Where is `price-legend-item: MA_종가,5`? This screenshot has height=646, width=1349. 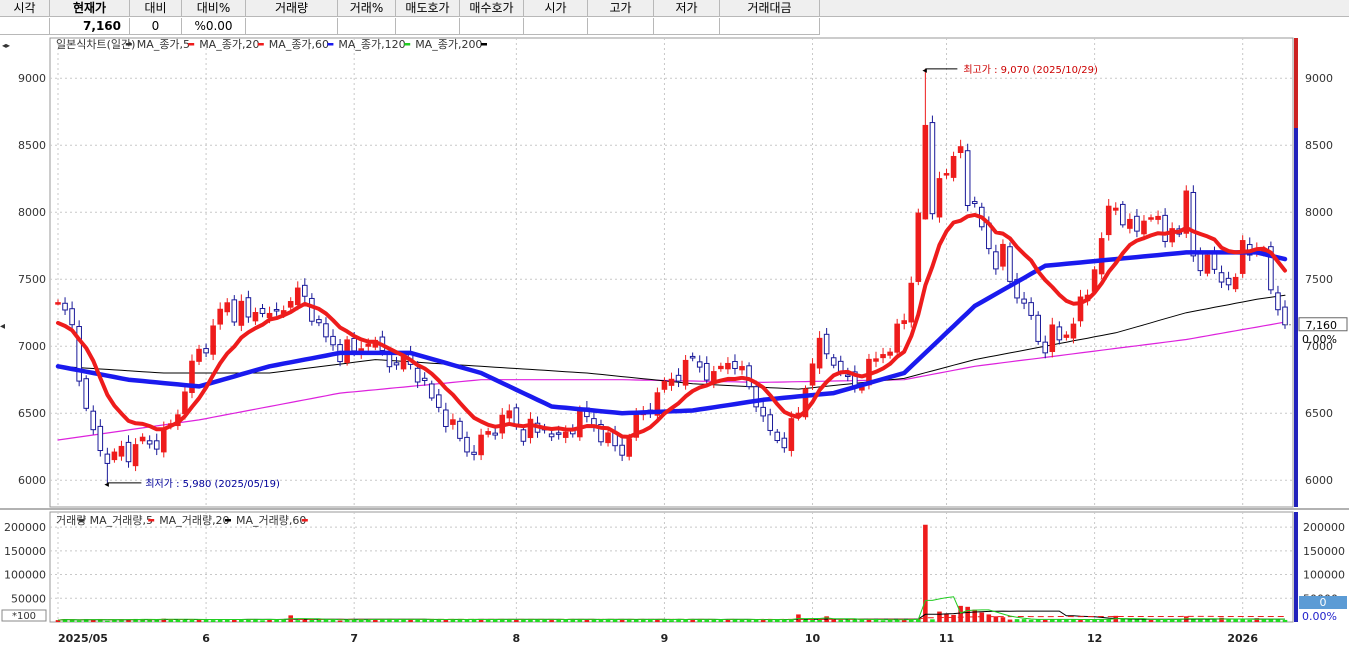 price-legend-item: MA_종가,5 is located at coordinates (163, 44).